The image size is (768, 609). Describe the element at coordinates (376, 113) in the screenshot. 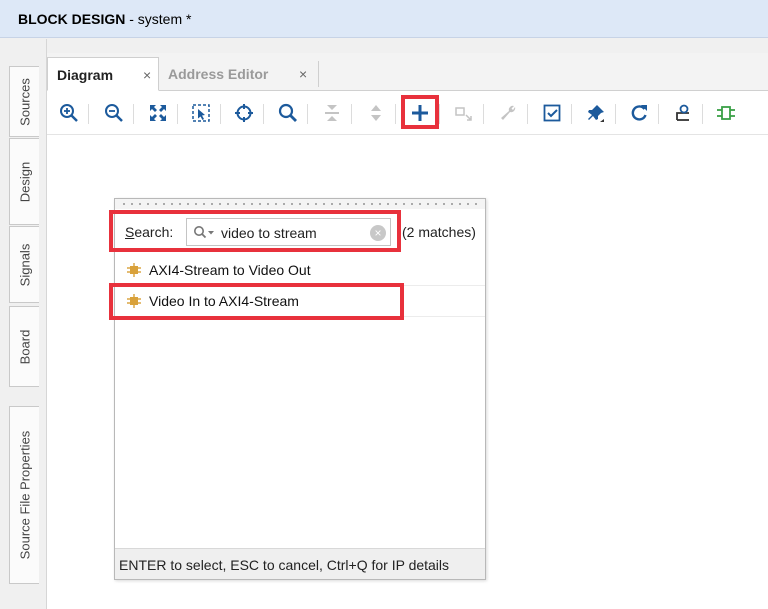

I see `expand-icon` at that location.